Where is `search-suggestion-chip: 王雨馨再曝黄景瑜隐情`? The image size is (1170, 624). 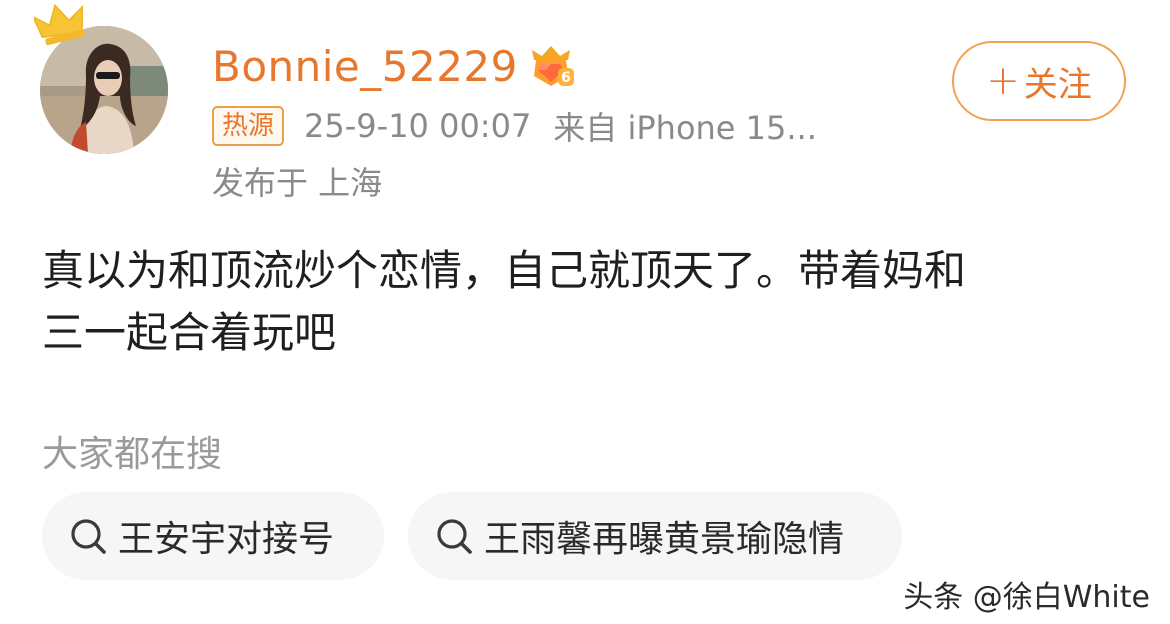
search-suggestion-chip: 王雨馨再曝黄景瑜隐情 is located at coordinates (655, 536).